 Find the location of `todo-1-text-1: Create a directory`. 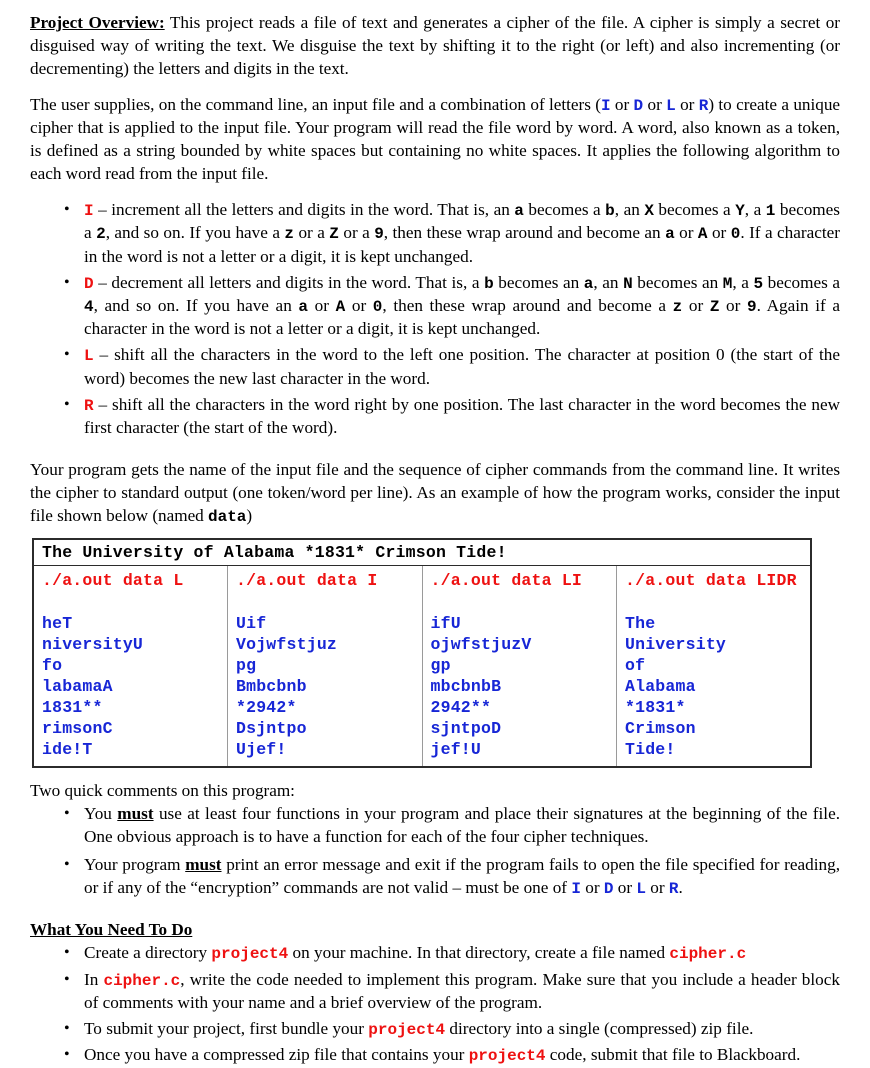

todo-1-text-1: Create a directory is located at coordinates (148, 953).